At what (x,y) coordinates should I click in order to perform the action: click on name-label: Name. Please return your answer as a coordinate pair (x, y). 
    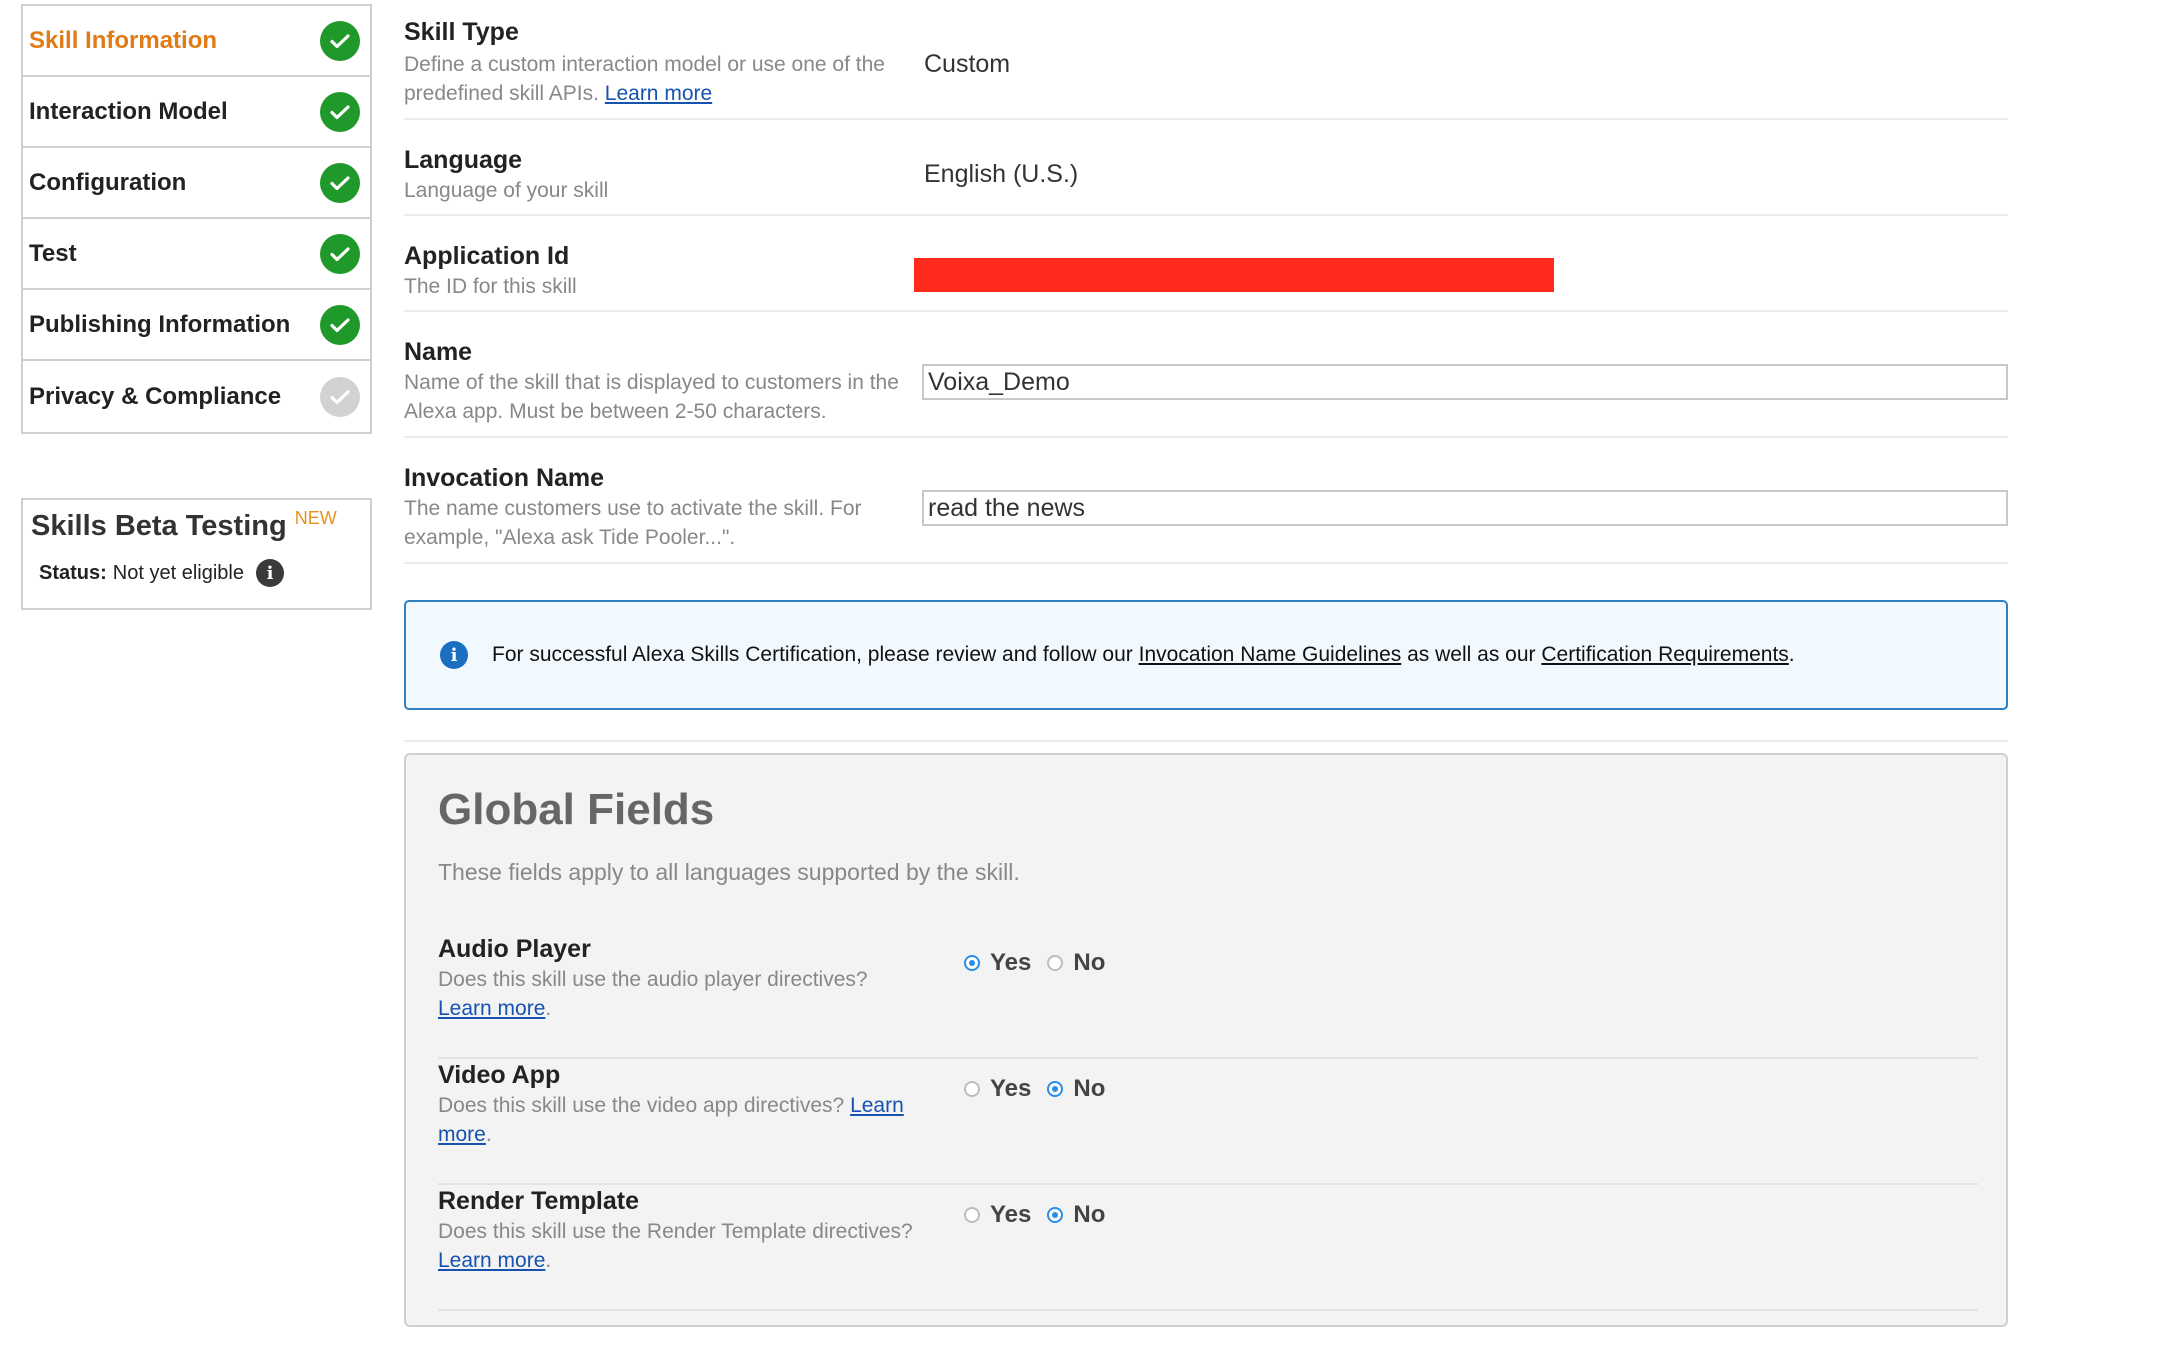
    Looking at the image, I should click on (438, 352).